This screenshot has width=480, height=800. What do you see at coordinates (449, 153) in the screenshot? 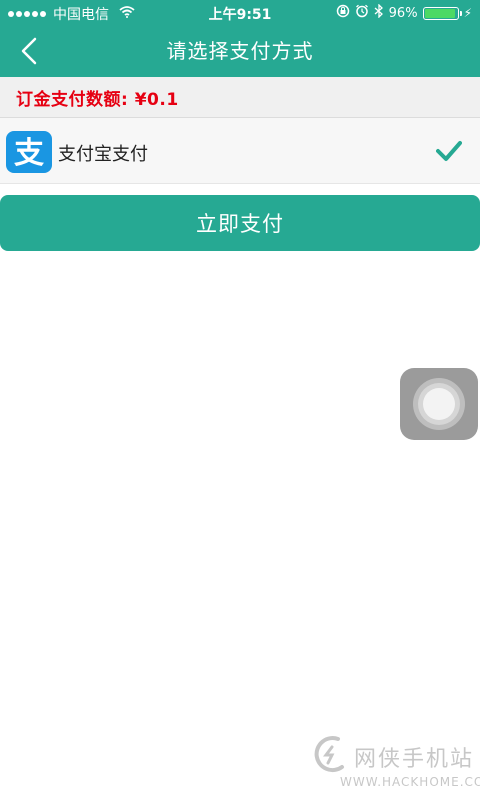
I see `checkmark-icon` at bounding box center [449, 153].